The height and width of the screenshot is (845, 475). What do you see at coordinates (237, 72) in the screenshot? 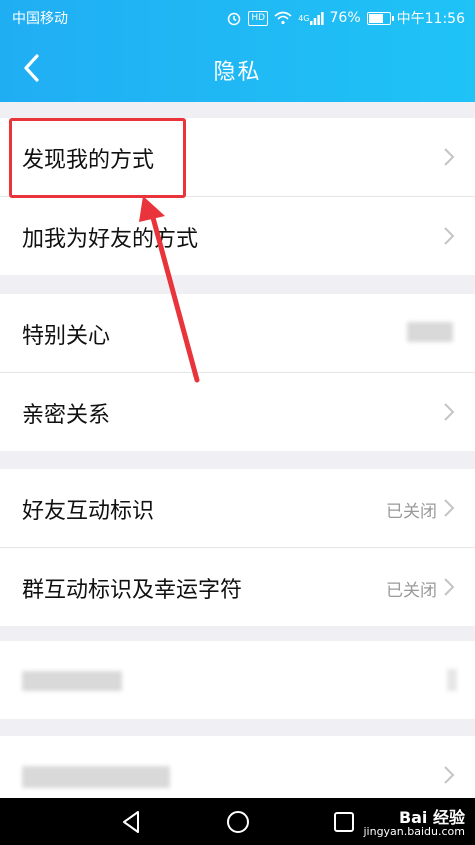
I see `page-title: 隐私` at bounding box center [237, 72].